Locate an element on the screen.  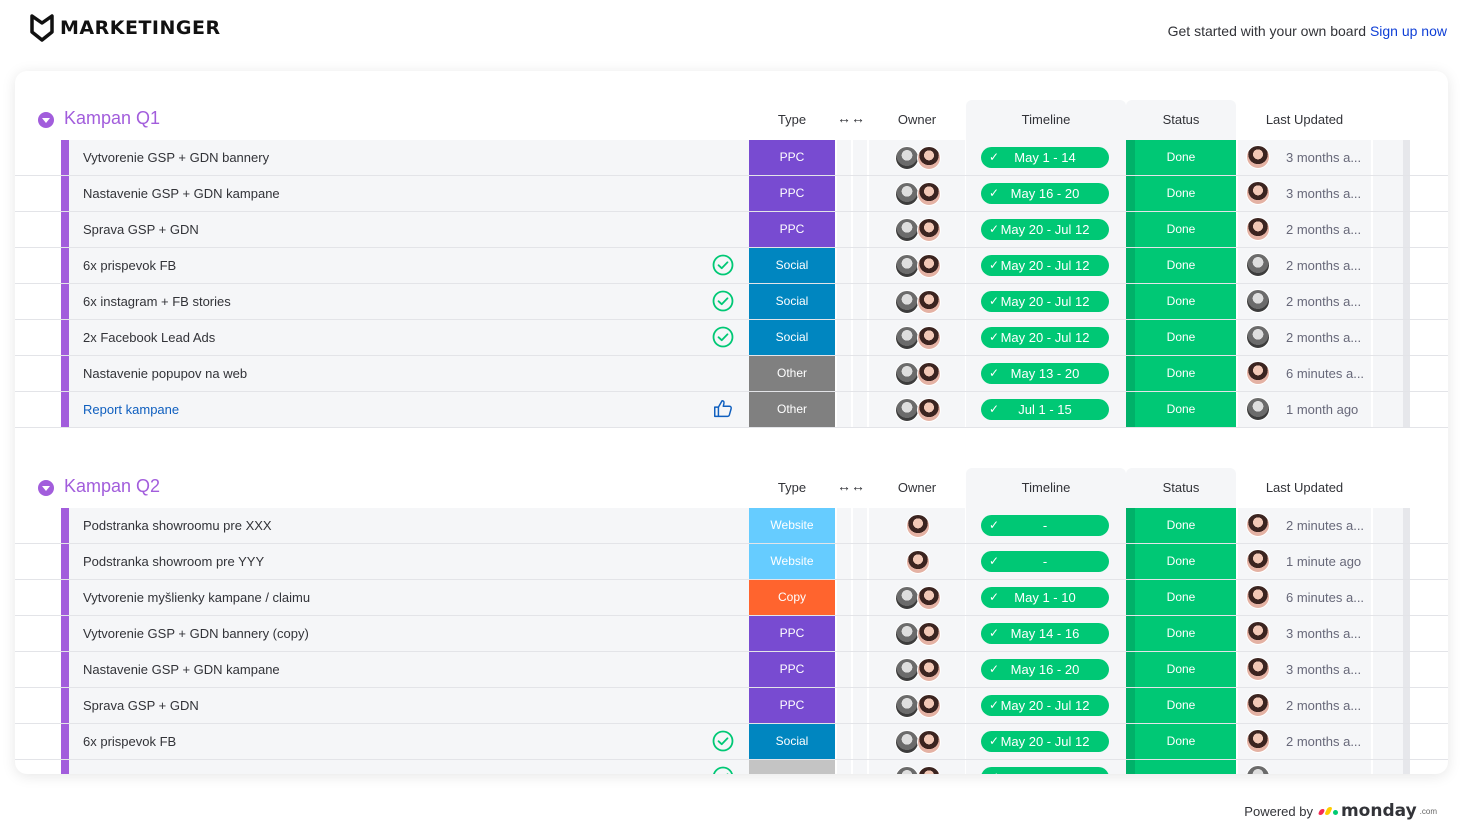
timeline-pill: ✓ May 16 - 20 is located at coordinates (1045, 669).